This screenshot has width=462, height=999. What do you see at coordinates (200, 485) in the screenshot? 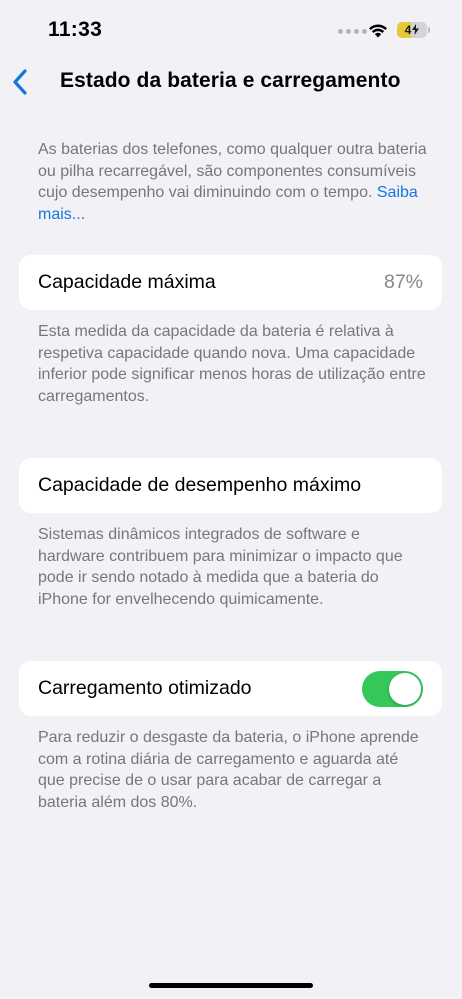
I see `peak-performance-label: Capacidade de desempenho máximo` at bounding box center [200, 485].